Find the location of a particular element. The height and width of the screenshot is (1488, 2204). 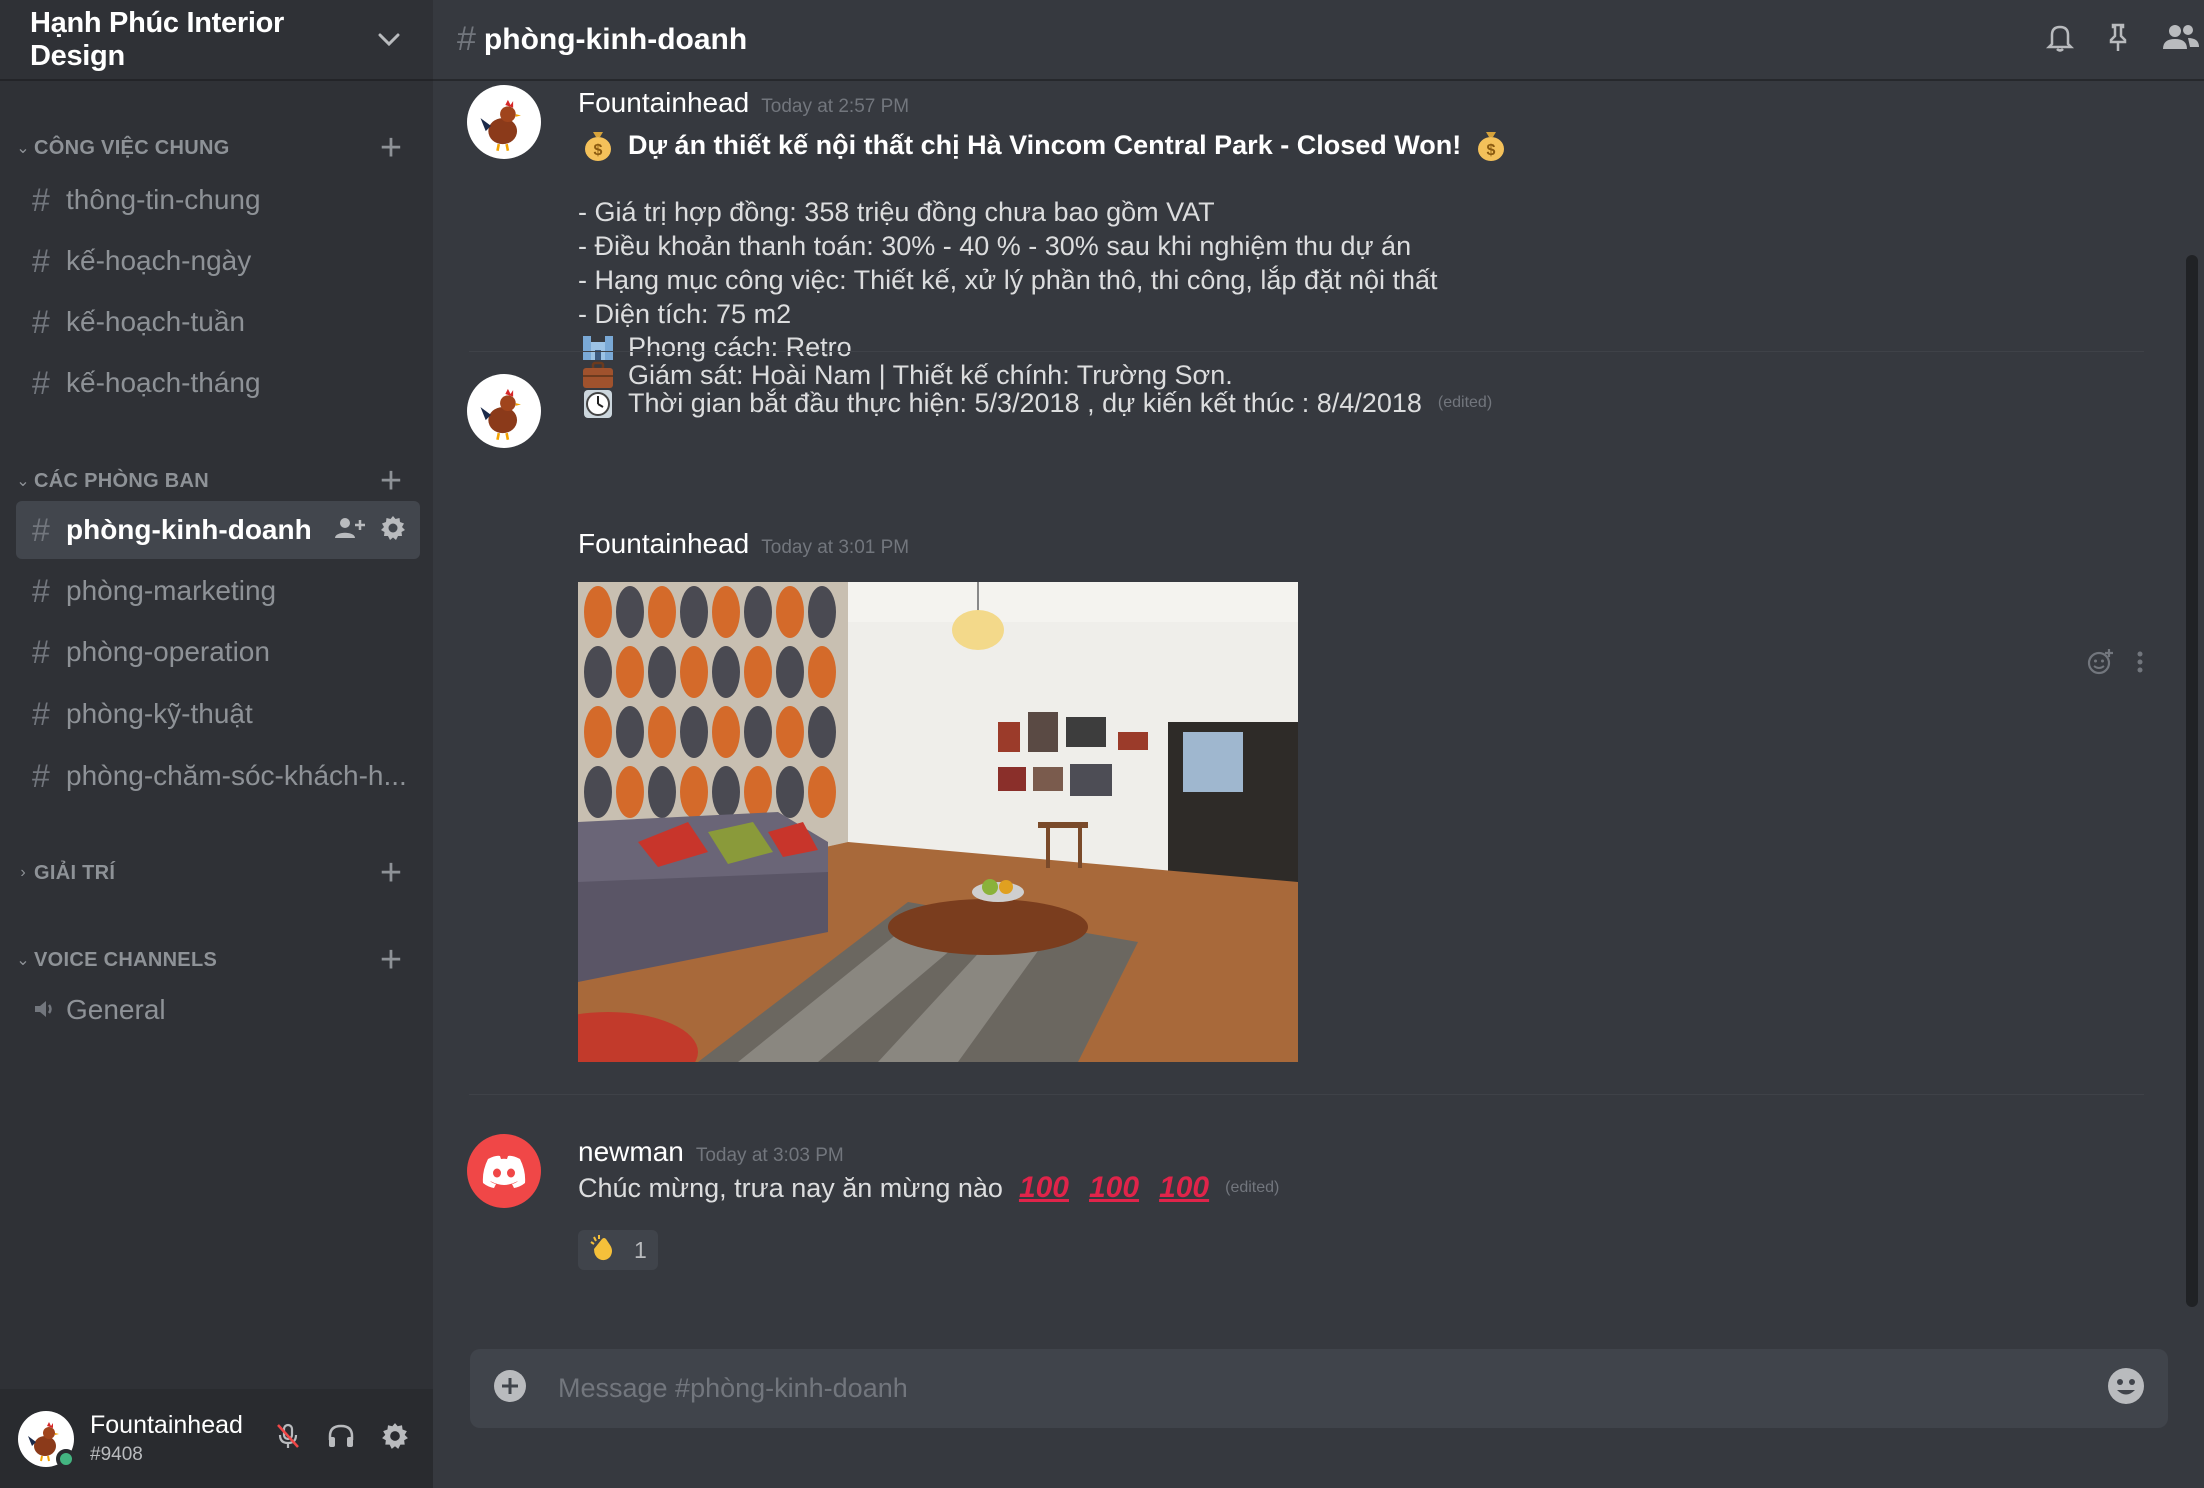

channel-ke-hoach-tuan: # kế-hoạch-tuần is located at coordinates (218, 322).